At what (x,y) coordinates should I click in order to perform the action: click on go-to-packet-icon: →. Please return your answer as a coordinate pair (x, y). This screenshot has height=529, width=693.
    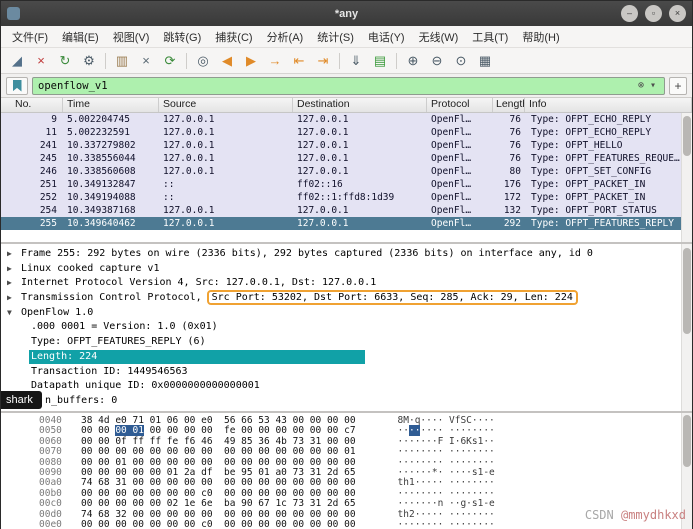
    Looking at the image, I should click on (275, 61).